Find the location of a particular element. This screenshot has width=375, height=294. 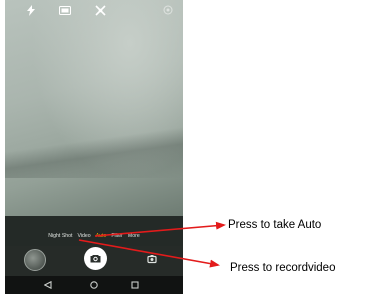

video-mode-annotation: Press to recordvideo is located at coordinates (283, 268).